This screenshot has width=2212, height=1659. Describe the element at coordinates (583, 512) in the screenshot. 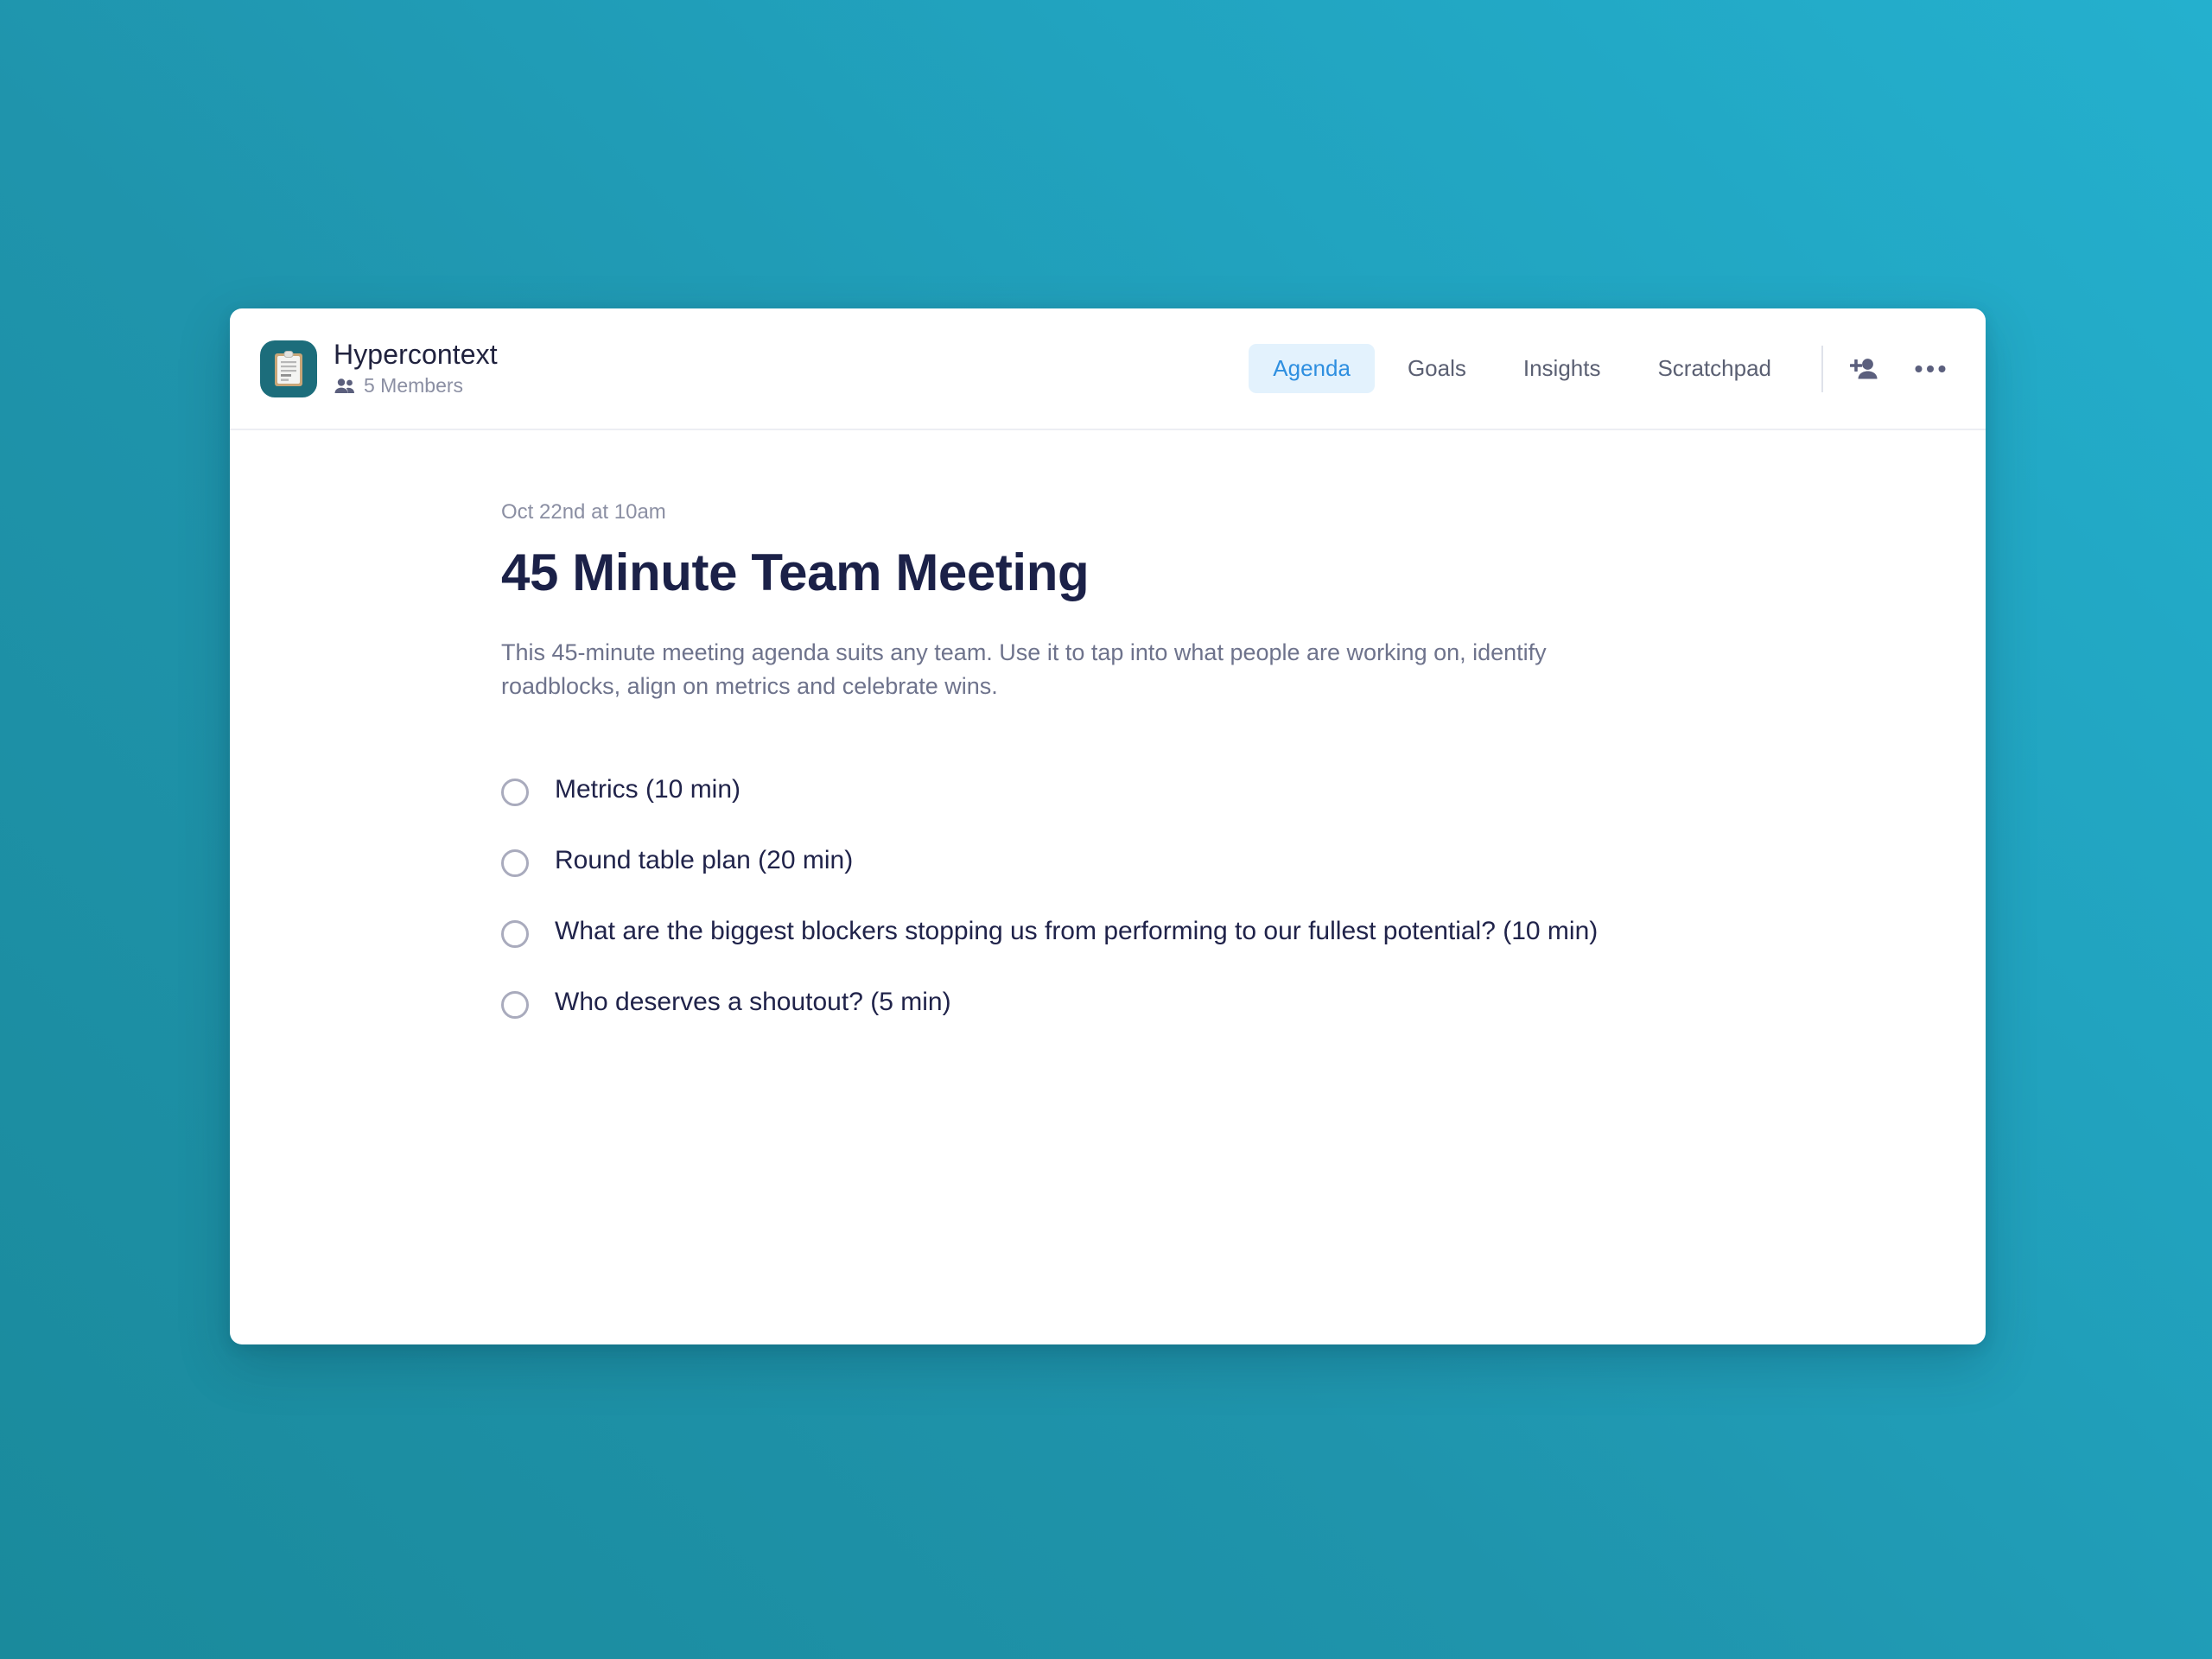

I see `meeting-date: Oct 22nd at 10am` at that location.